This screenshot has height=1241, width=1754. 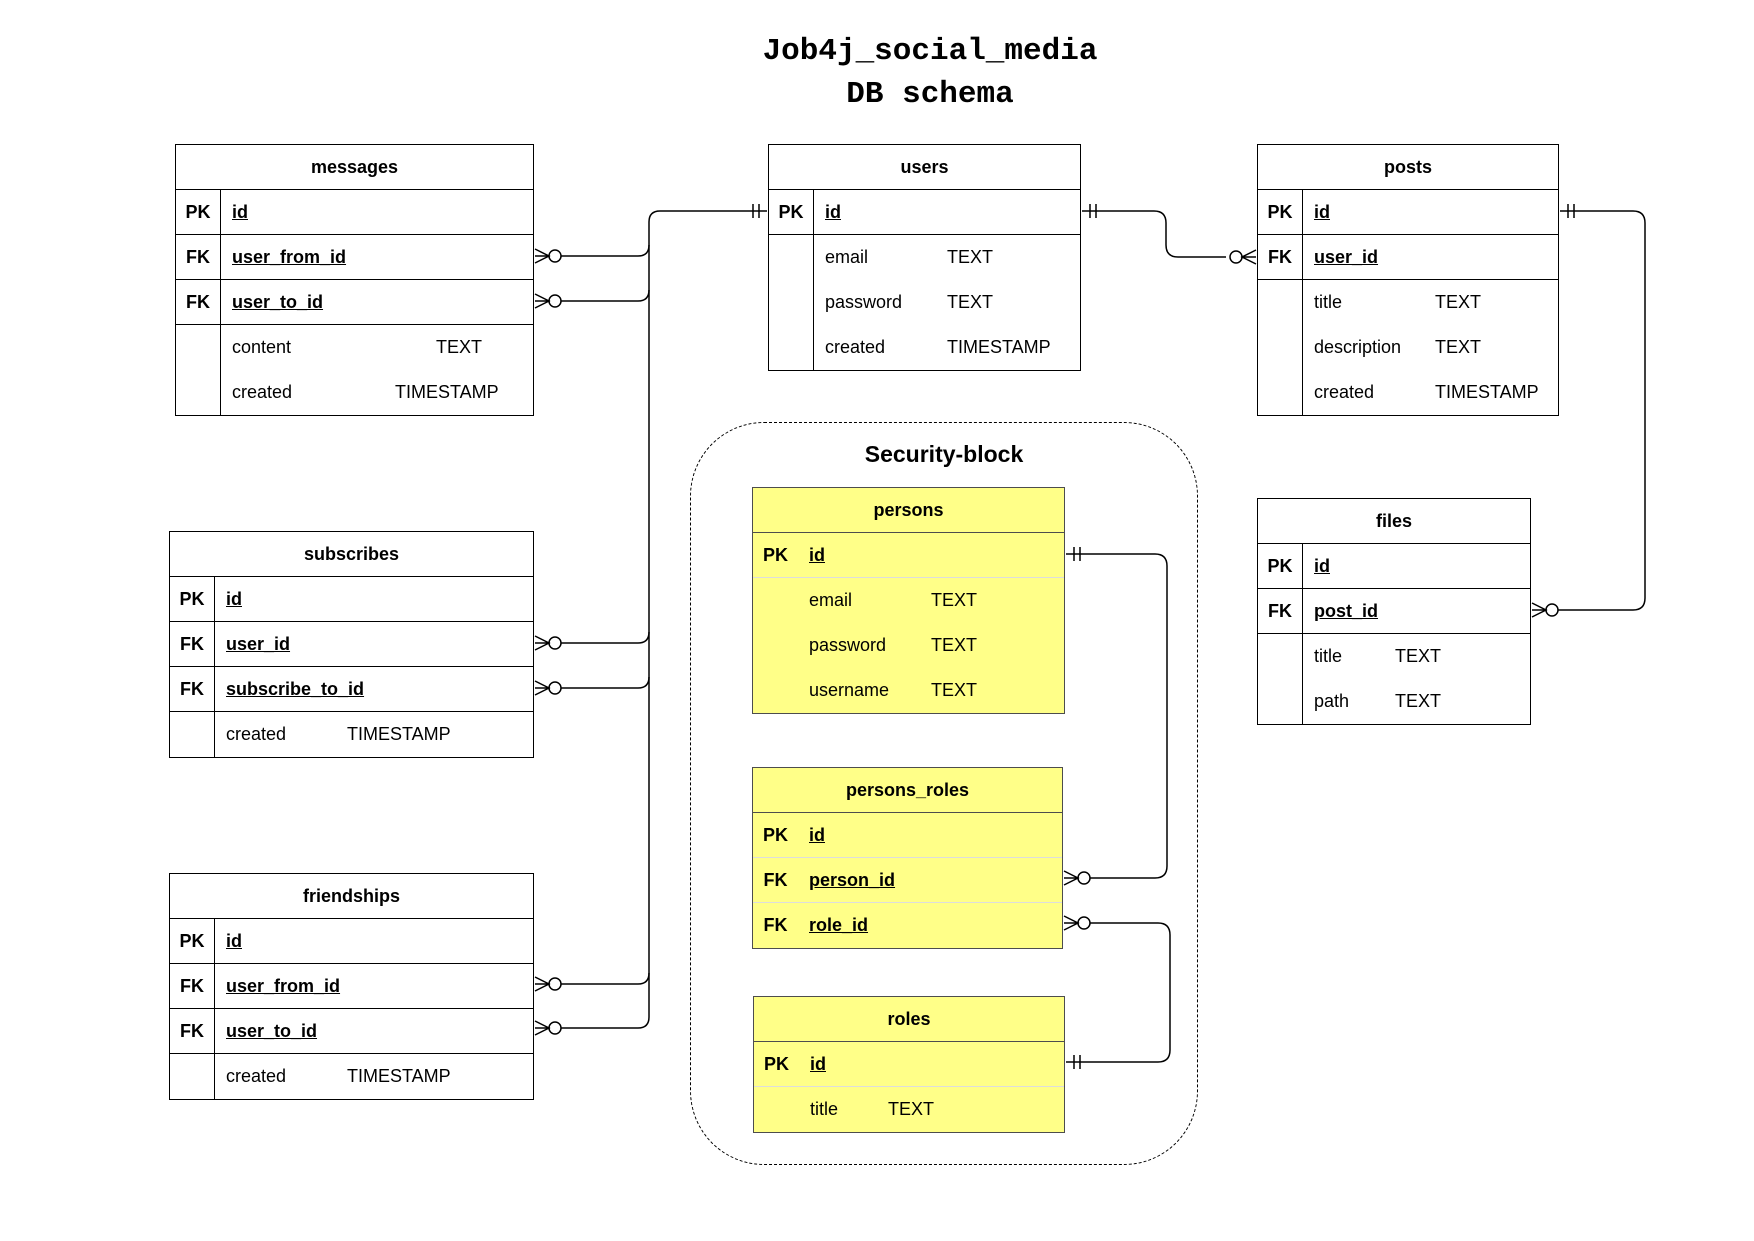 What do you see at coordinates (1394, 611) in the screenshot?
I see `table-row: FK post_id` at bounding box center [1394, 611].